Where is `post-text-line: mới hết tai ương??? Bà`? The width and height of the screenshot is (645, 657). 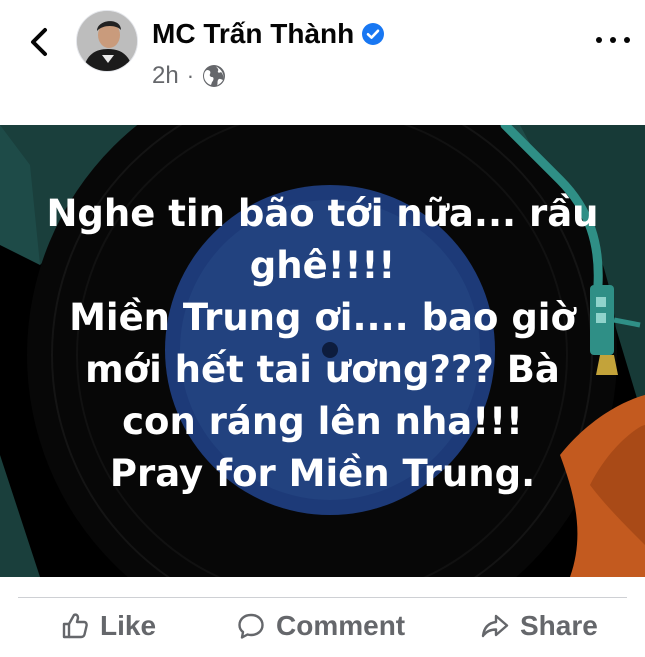 post-text-line: mới hết tai ương??? Bà is located at coordinates (322, 369).